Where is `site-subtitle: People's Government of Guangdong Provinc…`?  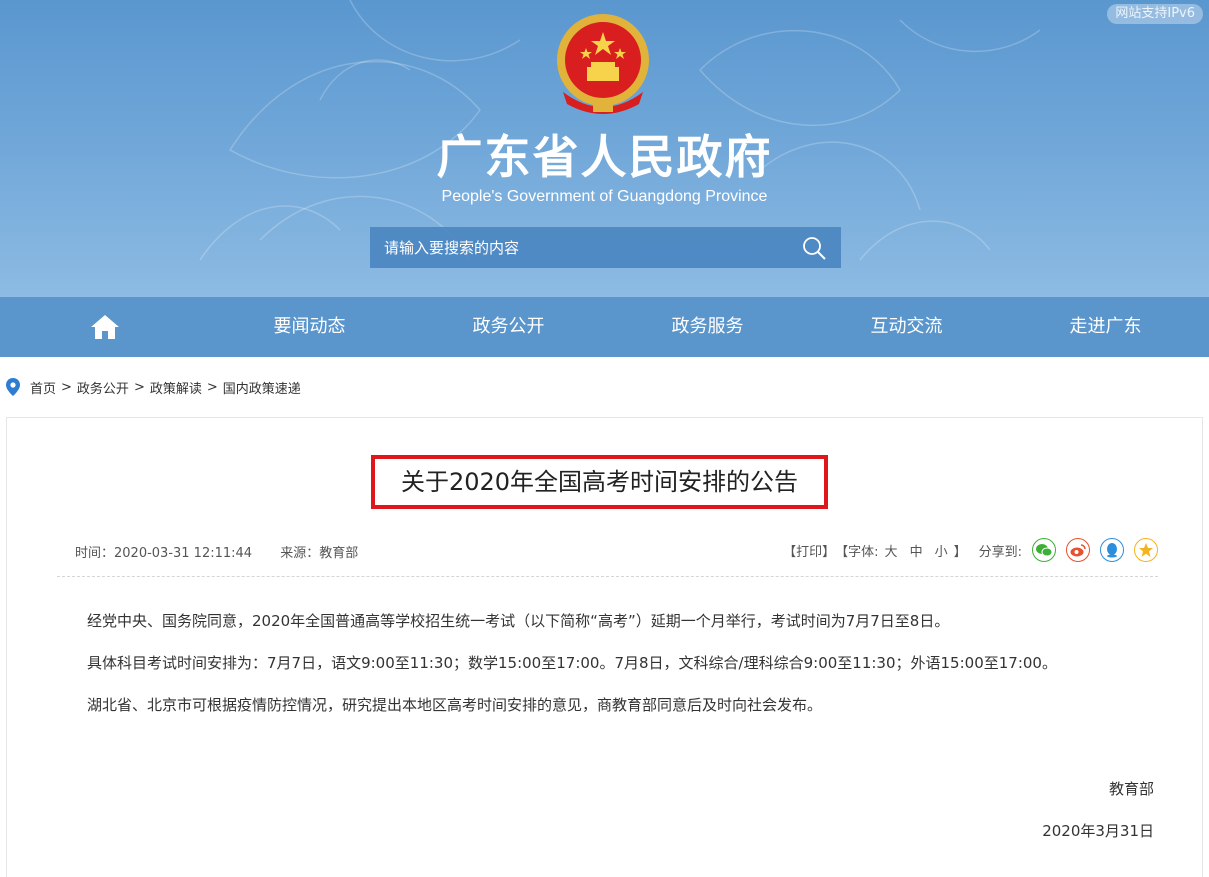
site-subtitle: People's Government of Guangdong Provinc… is located at coordinates (604, 196).